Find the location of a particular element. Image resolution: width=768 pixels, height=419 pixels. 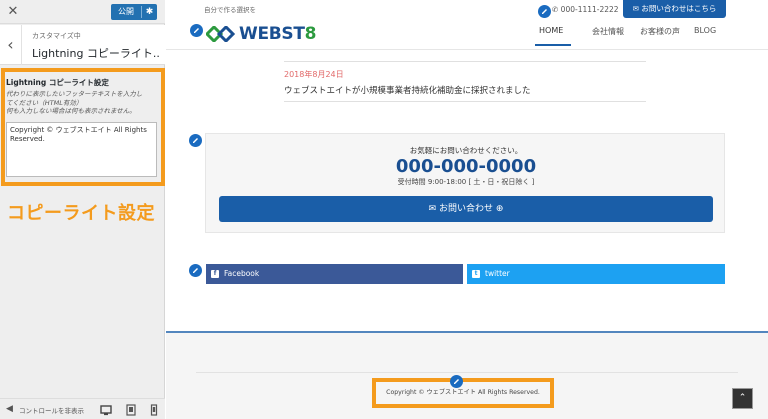

close-icon: ✕ is located at coordinates (13, 11).